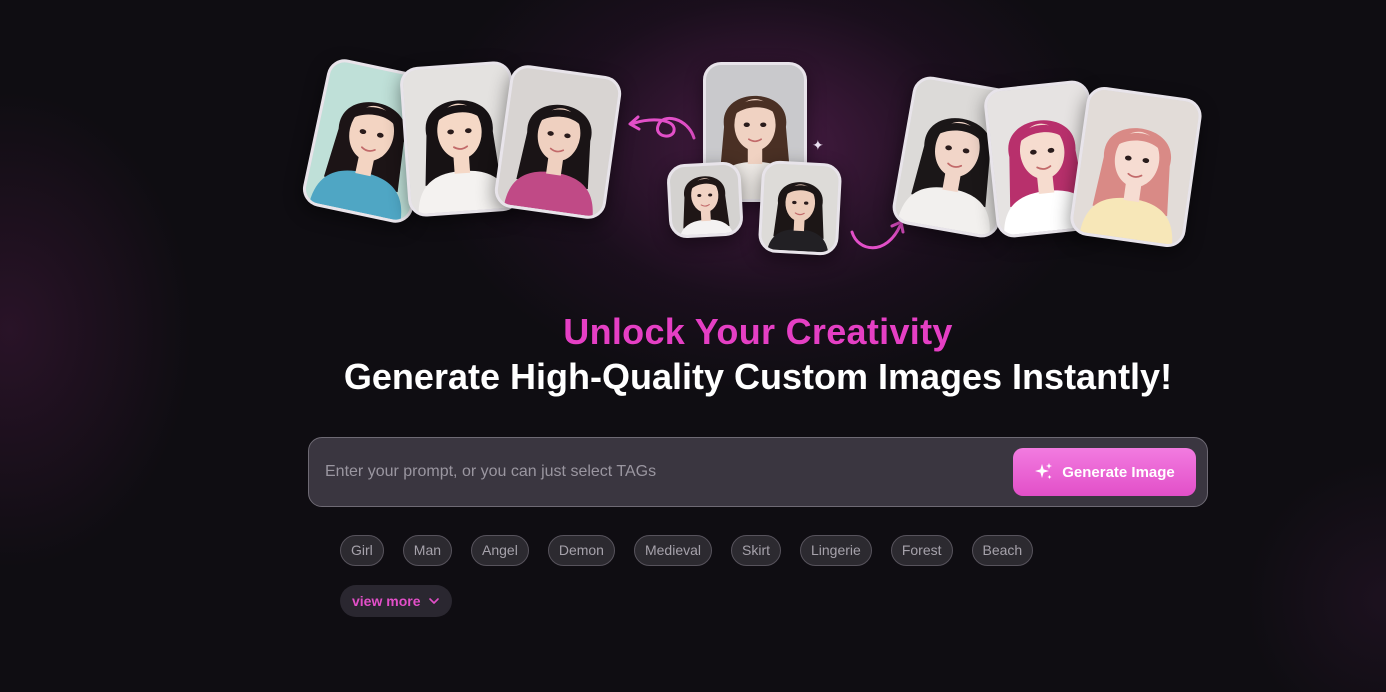 The height and width of the screenshot is (692, 1386). I want to click on prompt-input, so click(669, 472).